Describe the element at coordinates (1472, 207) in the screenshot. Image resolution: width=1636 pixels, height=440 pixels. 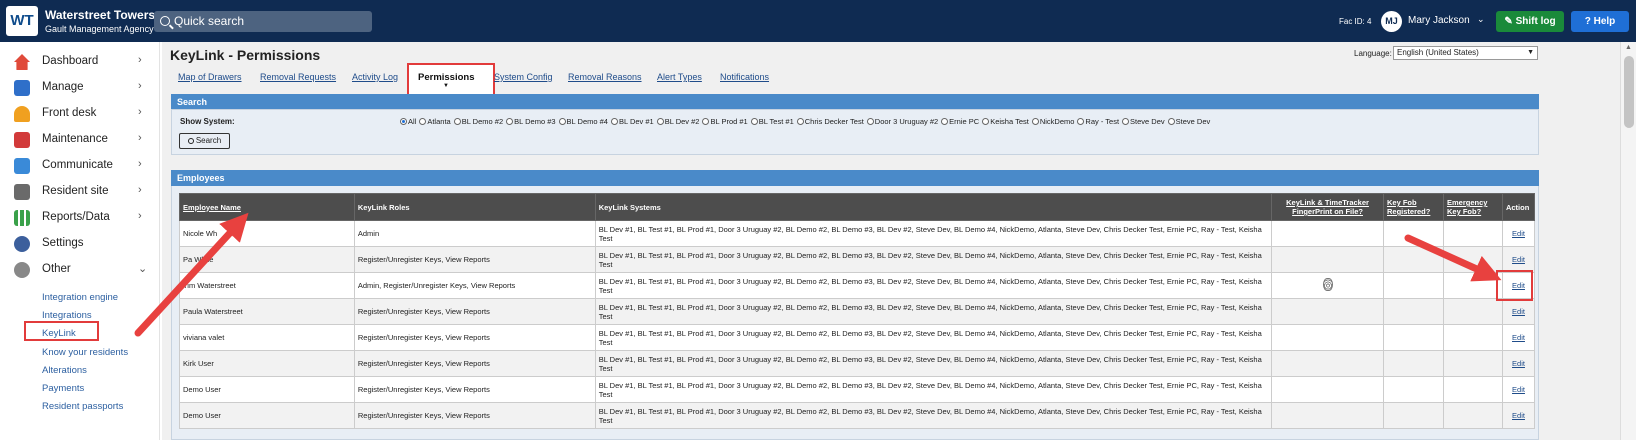
I see `column-header-emergency-key-fob: Emergency Key Fob?` at that location.